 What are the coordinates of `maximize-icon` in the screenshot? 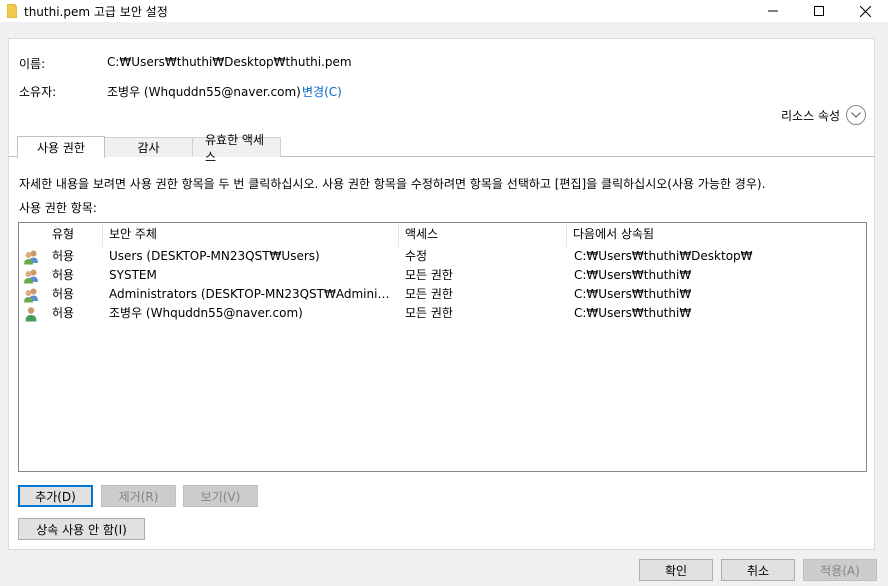 It's located at (819, 11).